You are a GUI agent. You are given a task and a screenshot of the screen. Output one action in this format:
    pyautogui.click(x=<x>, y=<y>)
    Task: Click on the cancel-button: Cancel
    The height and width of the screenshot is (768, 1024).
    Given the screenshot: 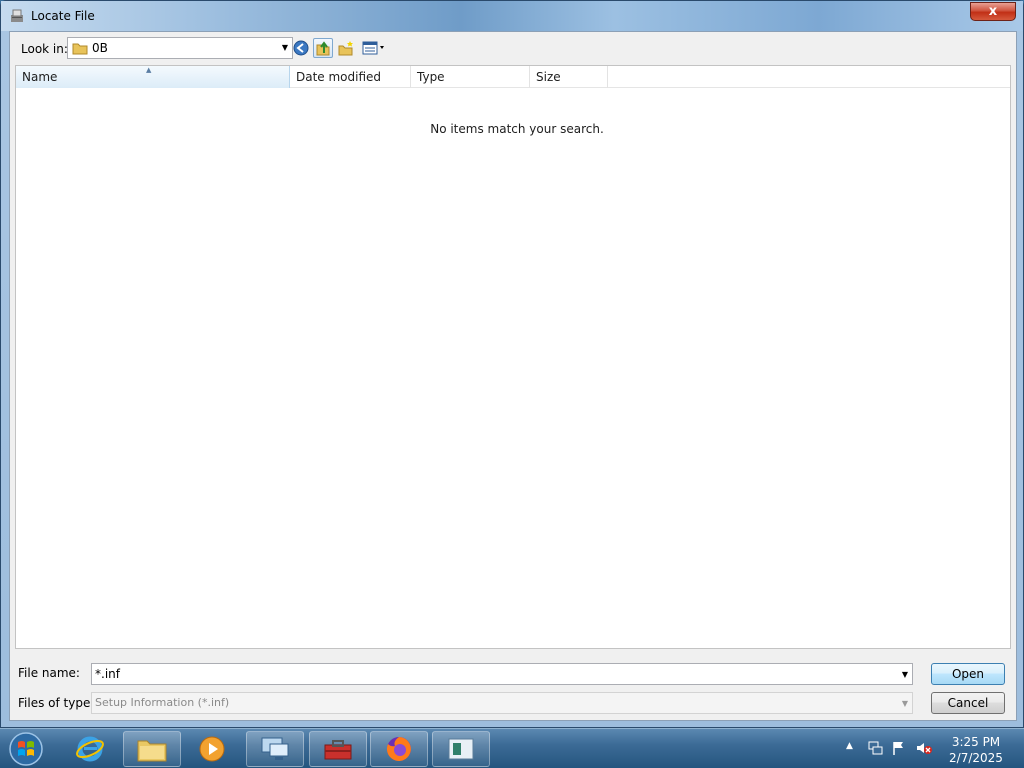 What is the action you would take?
    pyautogui.click(x=968, y=703)
    